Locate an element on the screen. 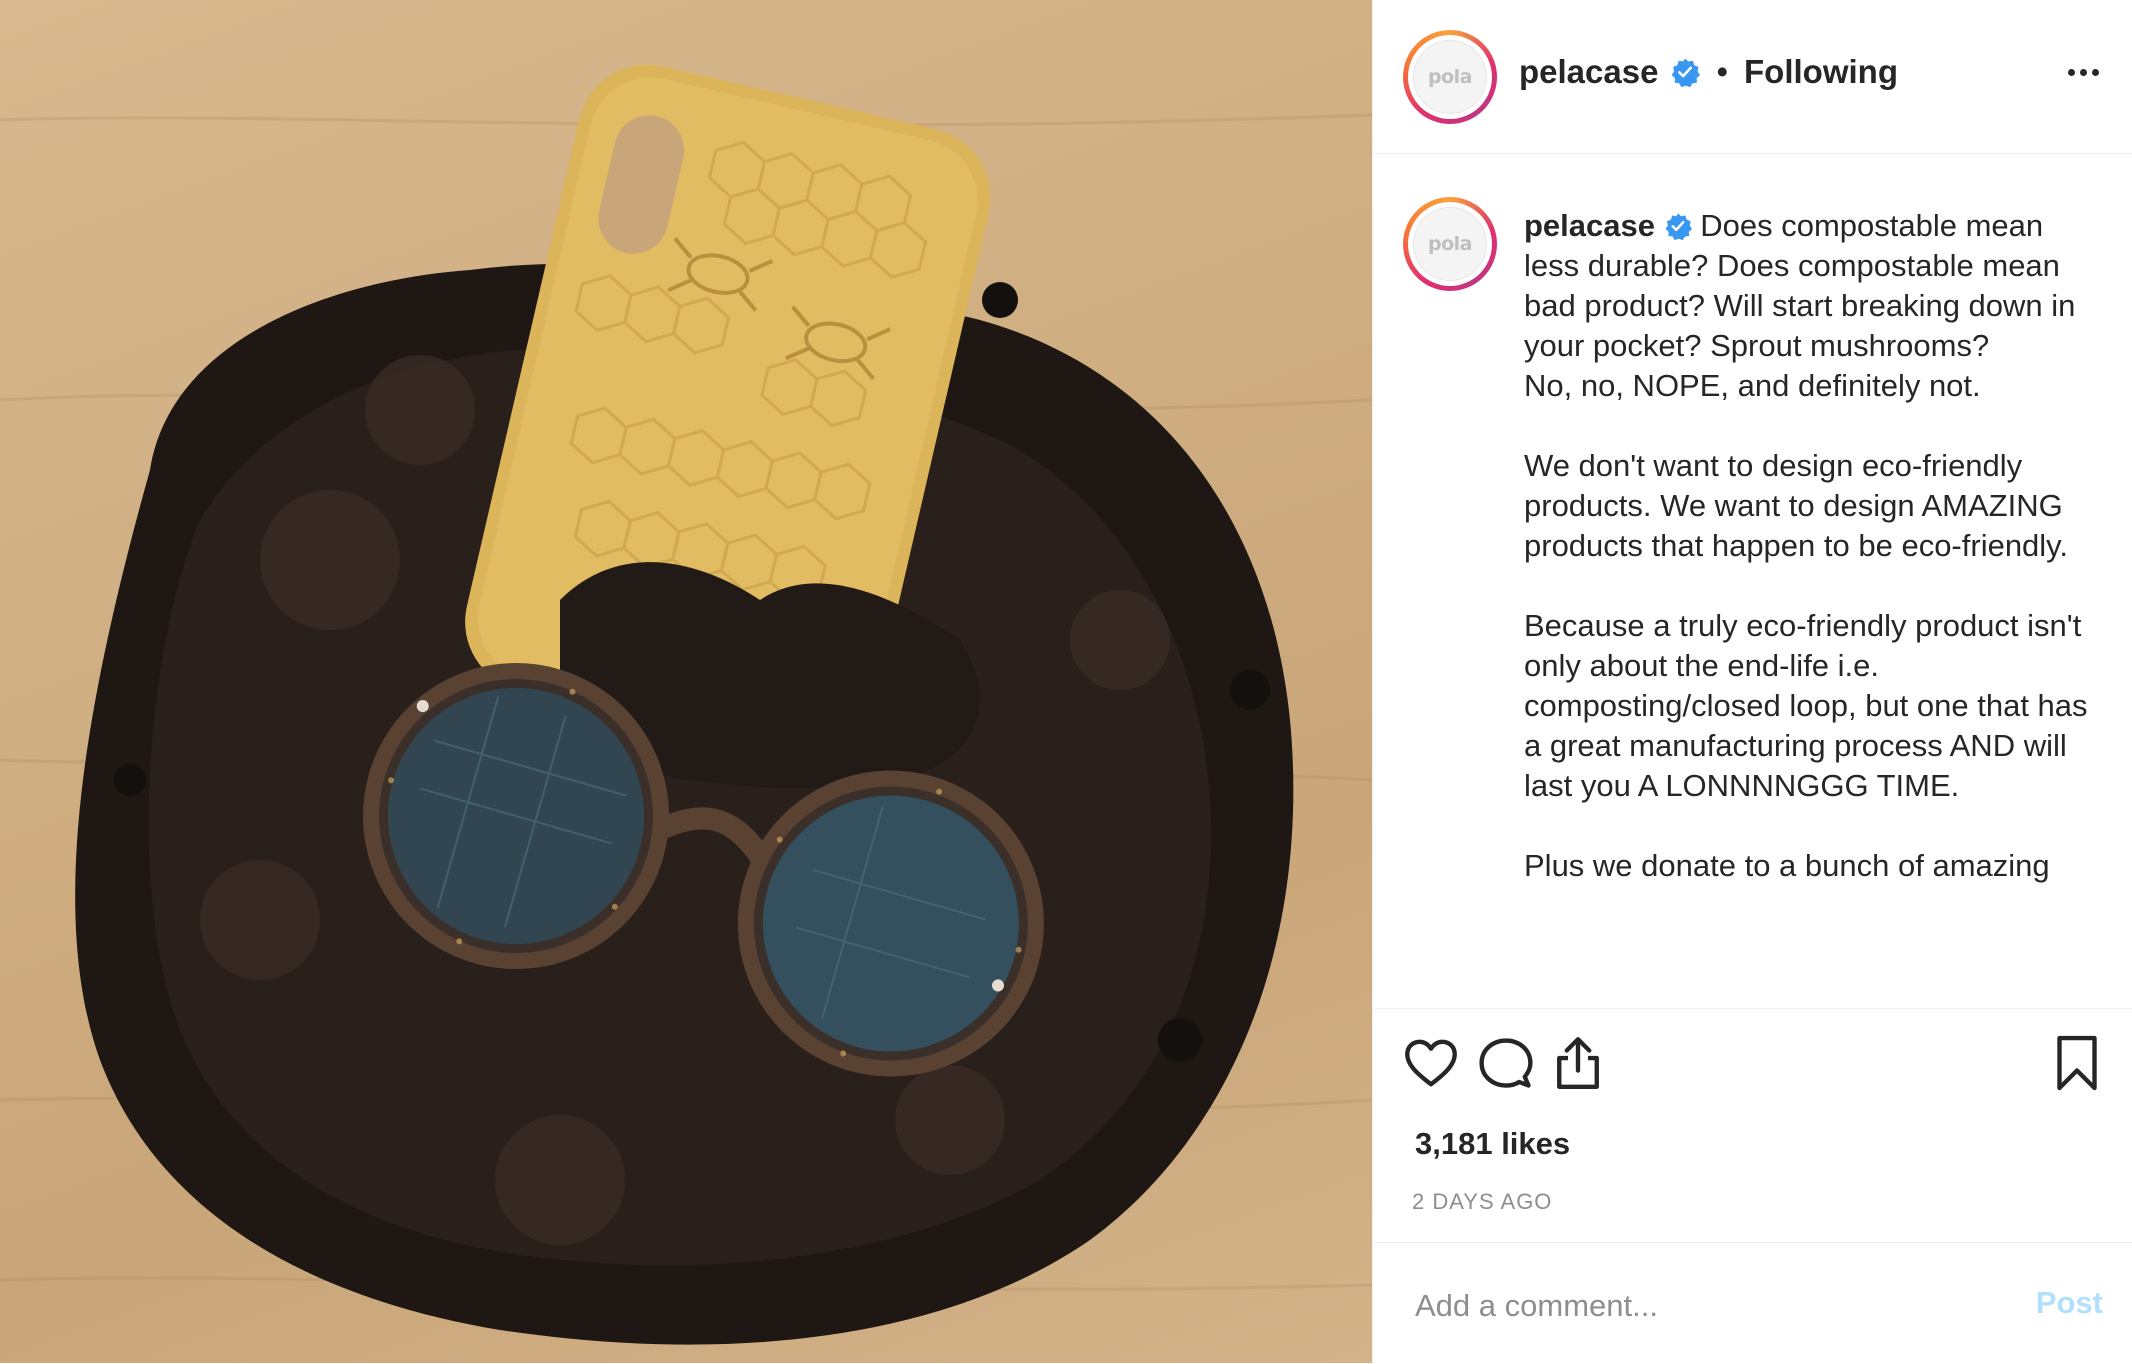 This screenshot has width=2132, height=1364. comment-input is located at coordinates (1695, 1306).